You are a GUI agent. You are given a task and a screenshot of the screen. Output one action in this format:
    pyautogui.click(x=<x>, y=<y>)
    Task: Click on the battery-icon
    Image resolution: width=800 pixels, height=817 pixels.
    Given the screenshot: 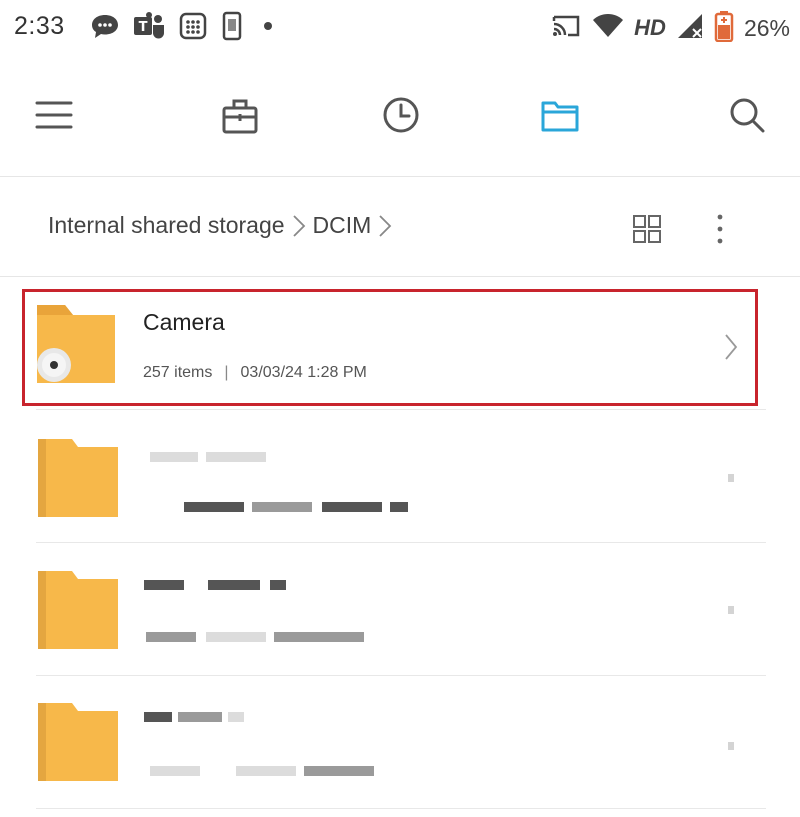 What is the action you would take?
    pyautogui.click(x=724, y=28)
    